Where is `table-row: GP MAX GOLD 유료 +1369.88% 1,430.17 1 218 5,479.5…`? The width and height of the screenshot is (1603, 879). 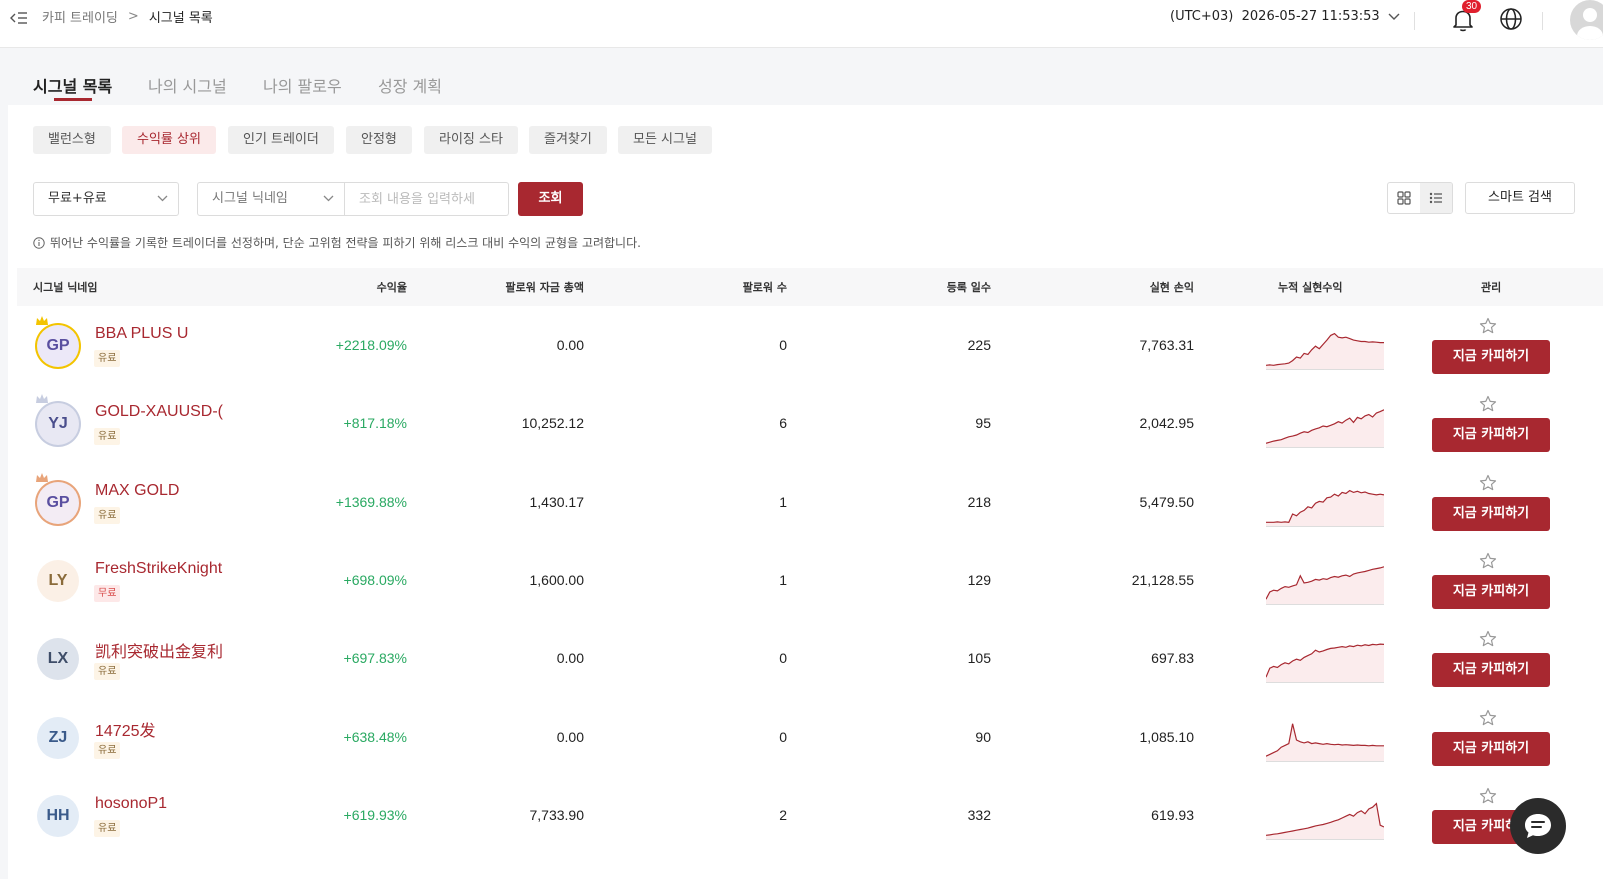 table-row: GP MAX GOLD 유료 +1369.88% 1,430.17 1 218 5,479.5… is located at coordinates (810, 503).